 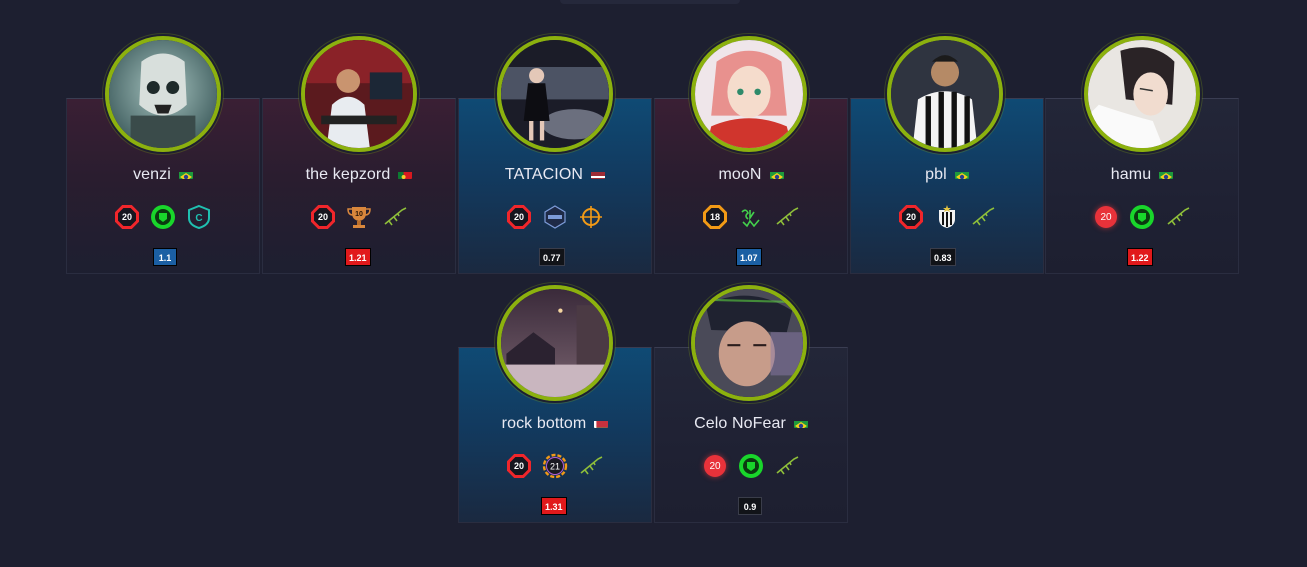 I want to click on player-name-row: rock bottom, so click(x=555, y=424).